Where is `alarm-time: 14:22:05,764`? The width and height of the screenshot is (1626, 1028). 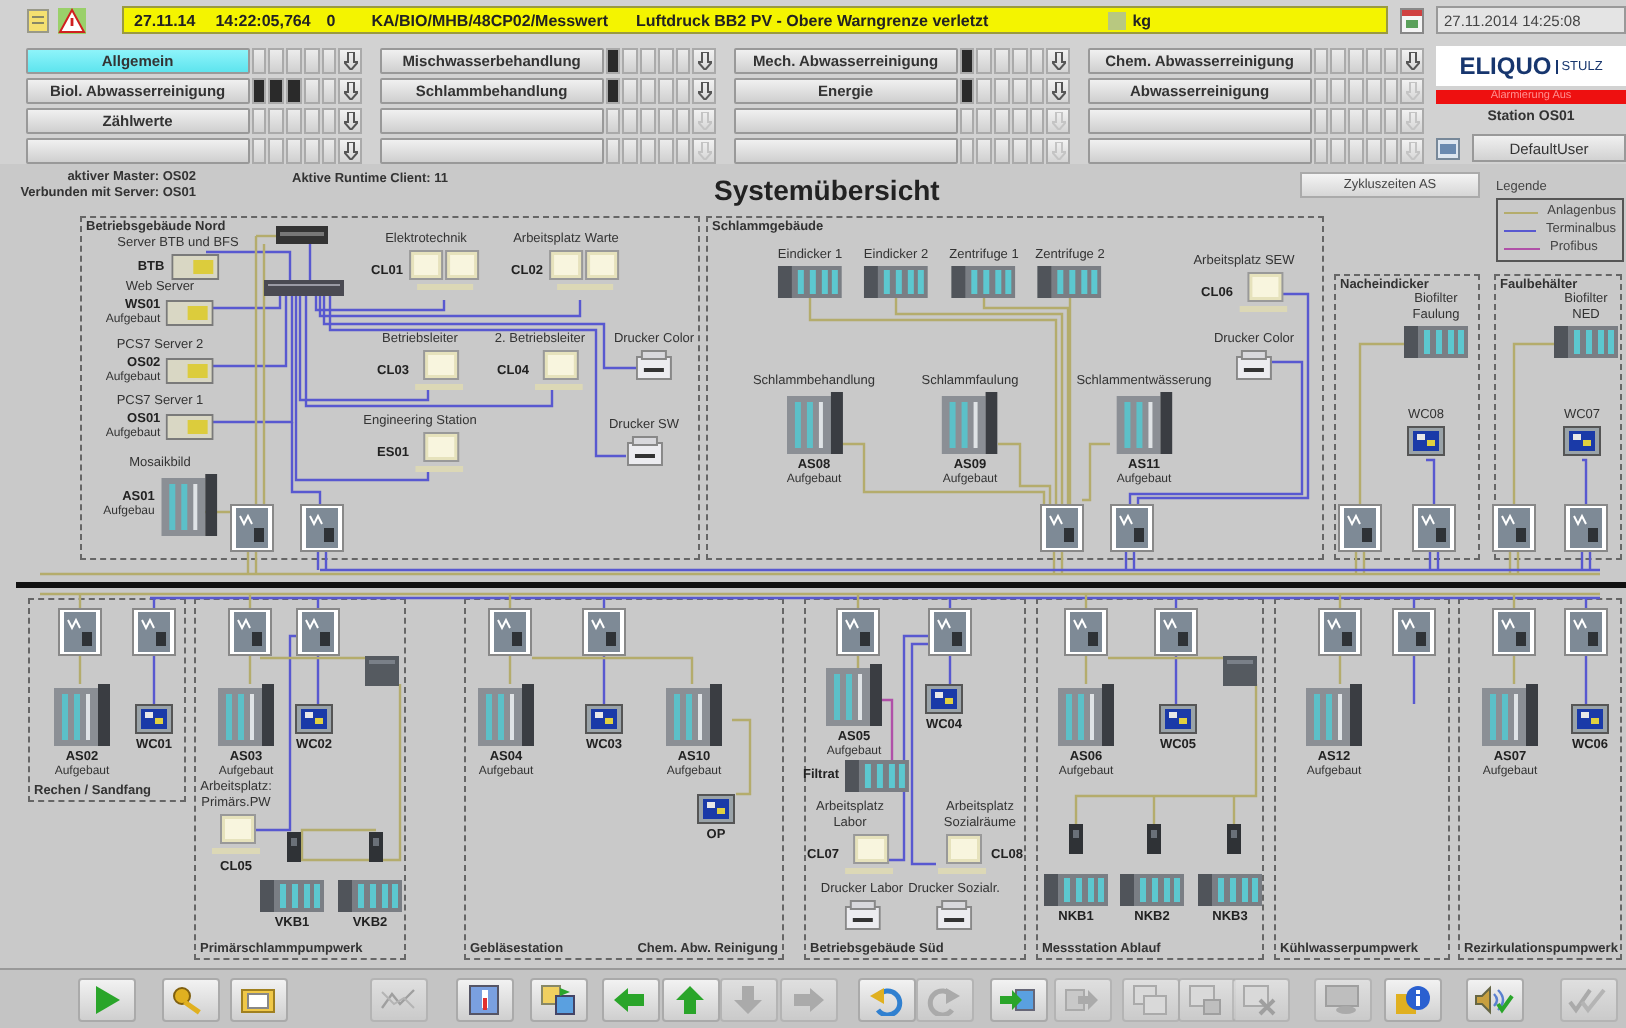
alarm-time: 14:22:05,764 is located at coordinates (263, 20).